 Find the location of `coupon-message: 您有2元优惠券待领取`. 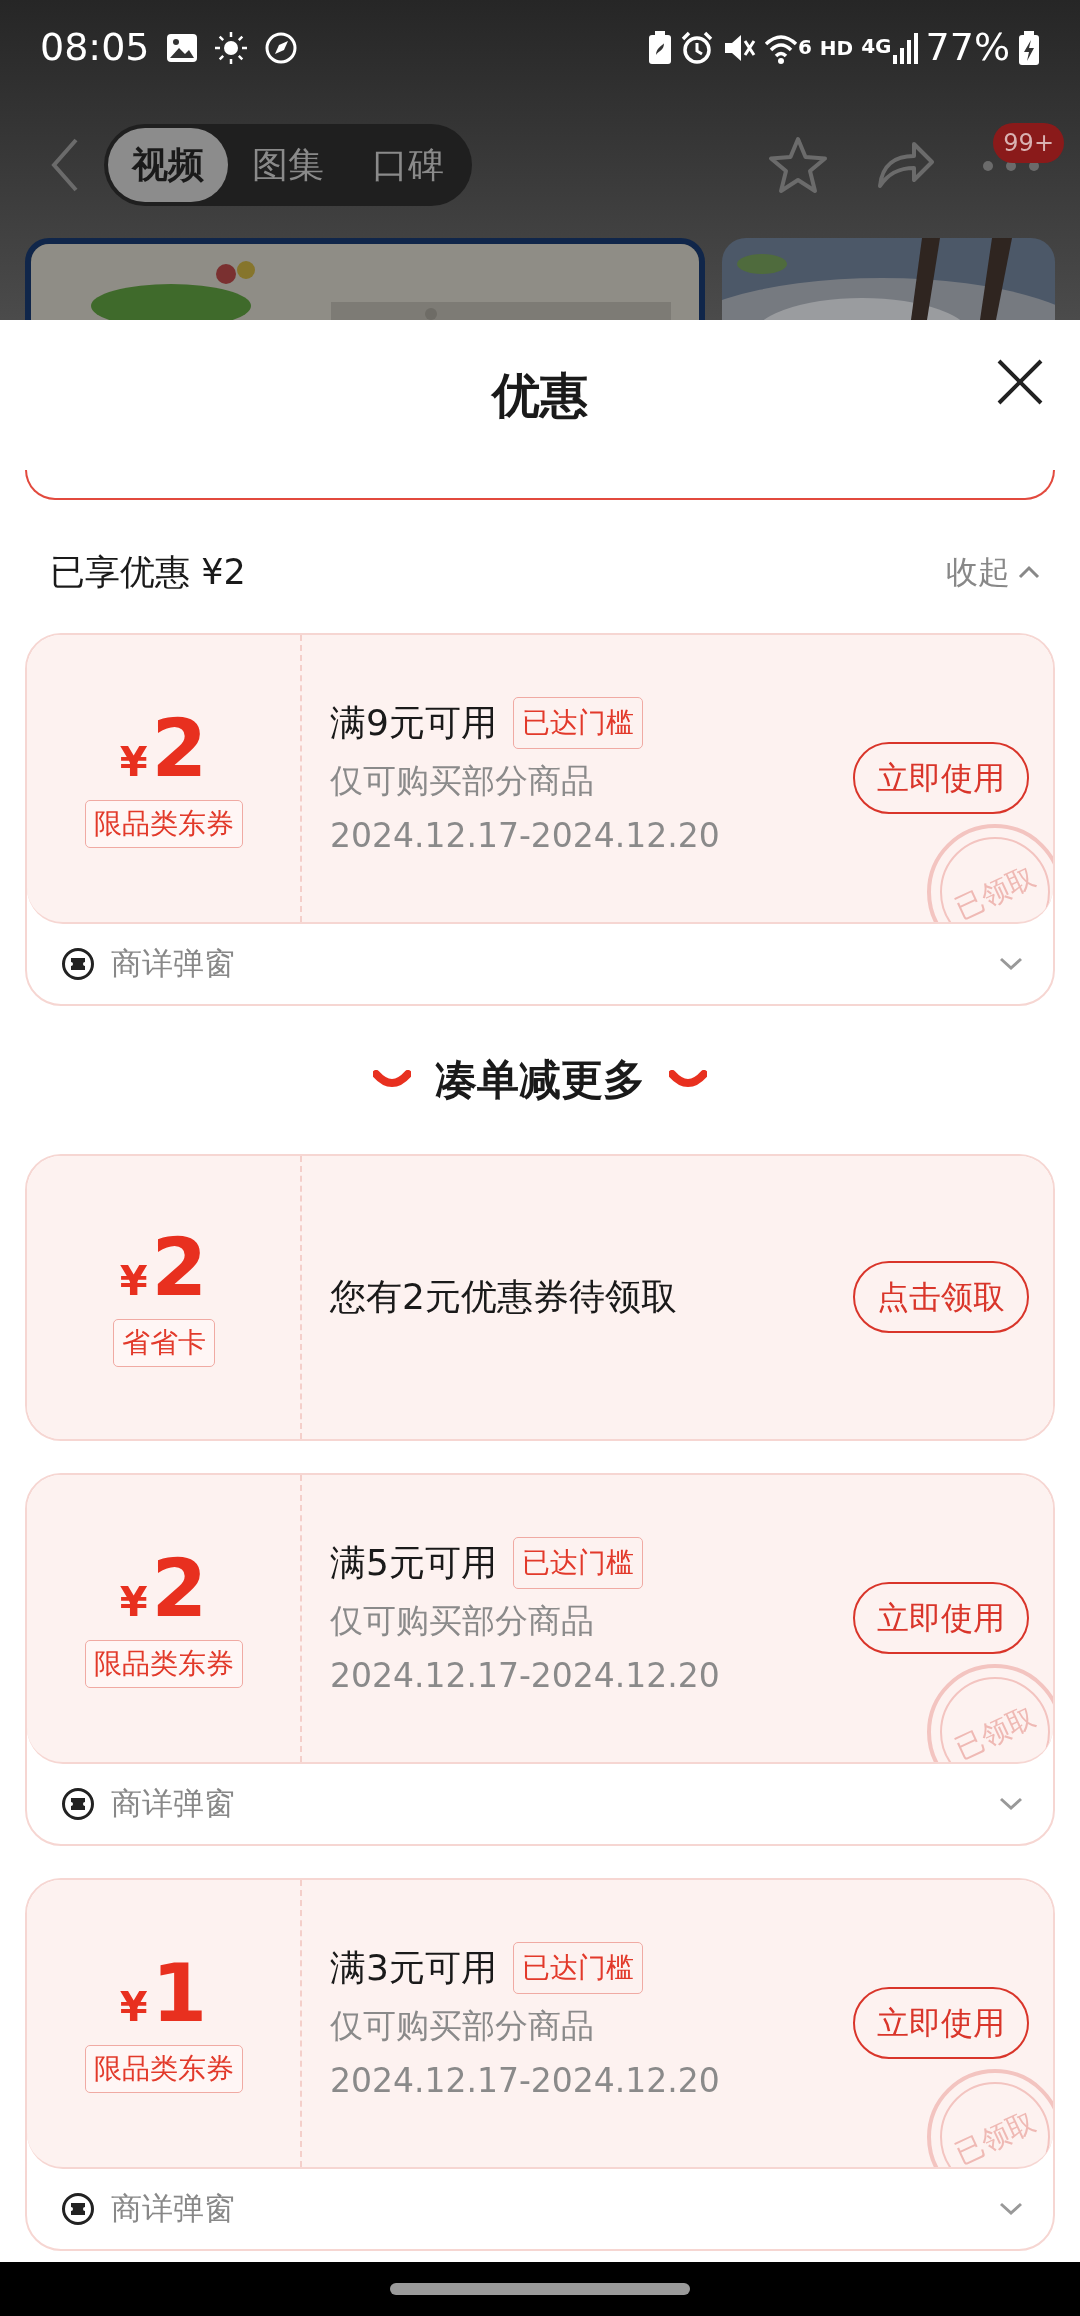

coupon-message: 您有2元优惠券待领取 is located at coordinates (504, 1297).